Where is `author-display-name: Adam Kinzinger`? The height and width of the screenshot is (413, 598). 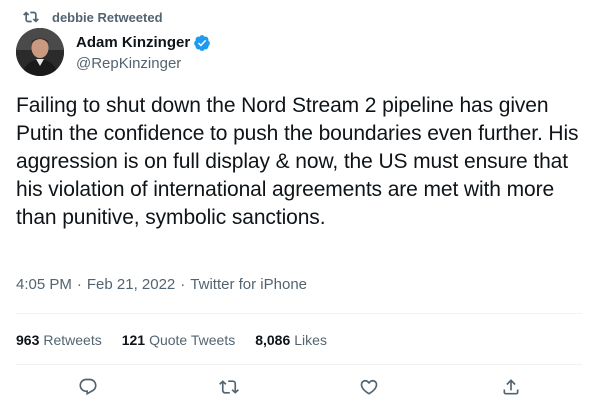 author-display-name: Adam Kinzinger is located at coordinates (133, 42).